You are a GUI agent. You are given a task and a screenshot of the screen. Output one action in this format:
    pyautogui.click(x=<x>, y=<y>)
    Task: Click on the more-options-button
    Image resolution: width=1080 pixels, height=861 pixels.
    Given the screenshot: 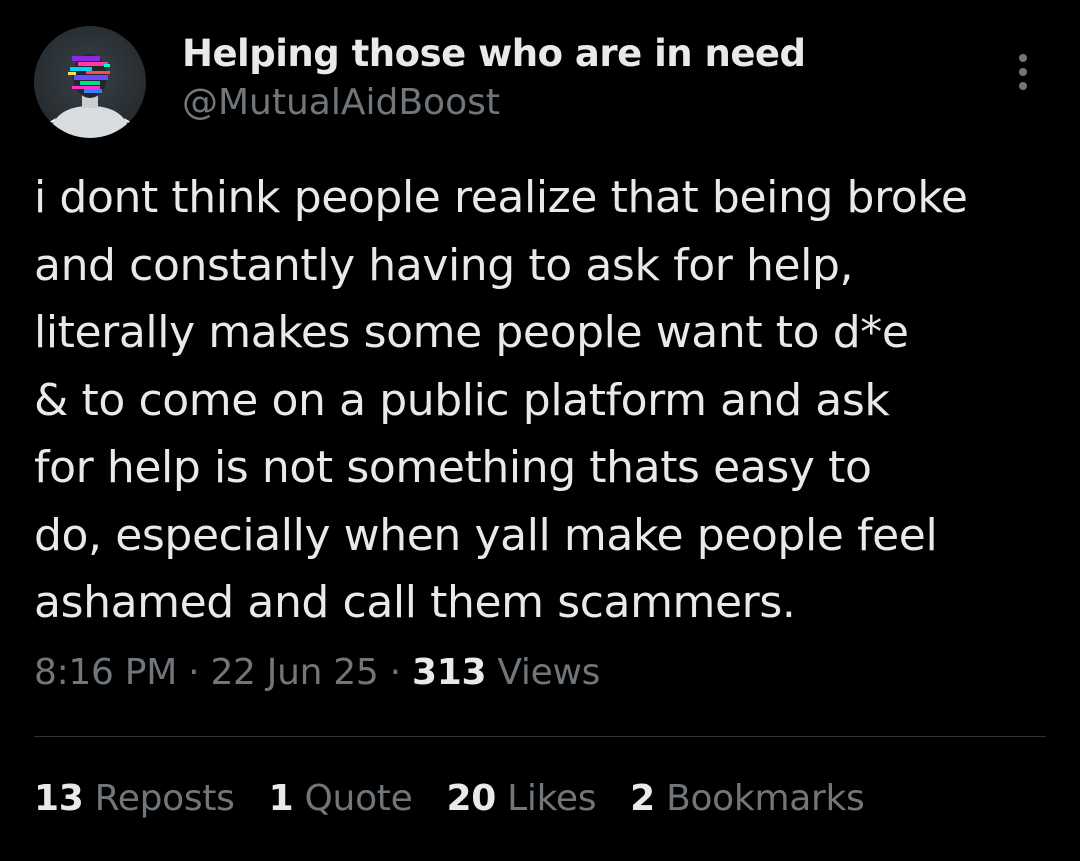 What is the action you would take?
    pyautogui.click(x=1023, y=72)
    